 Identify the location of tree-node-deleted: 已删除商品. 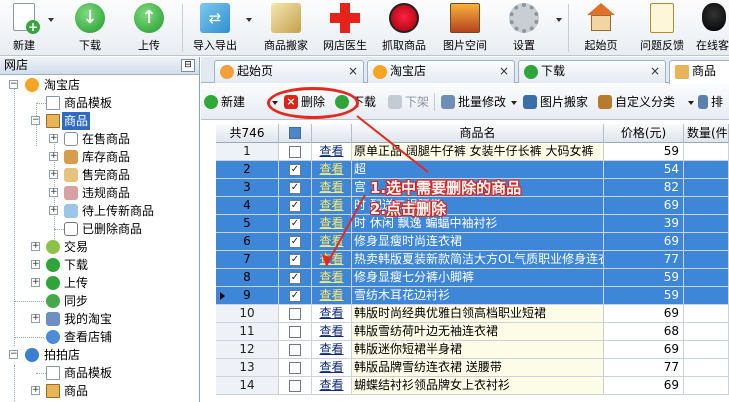
(99, 229).